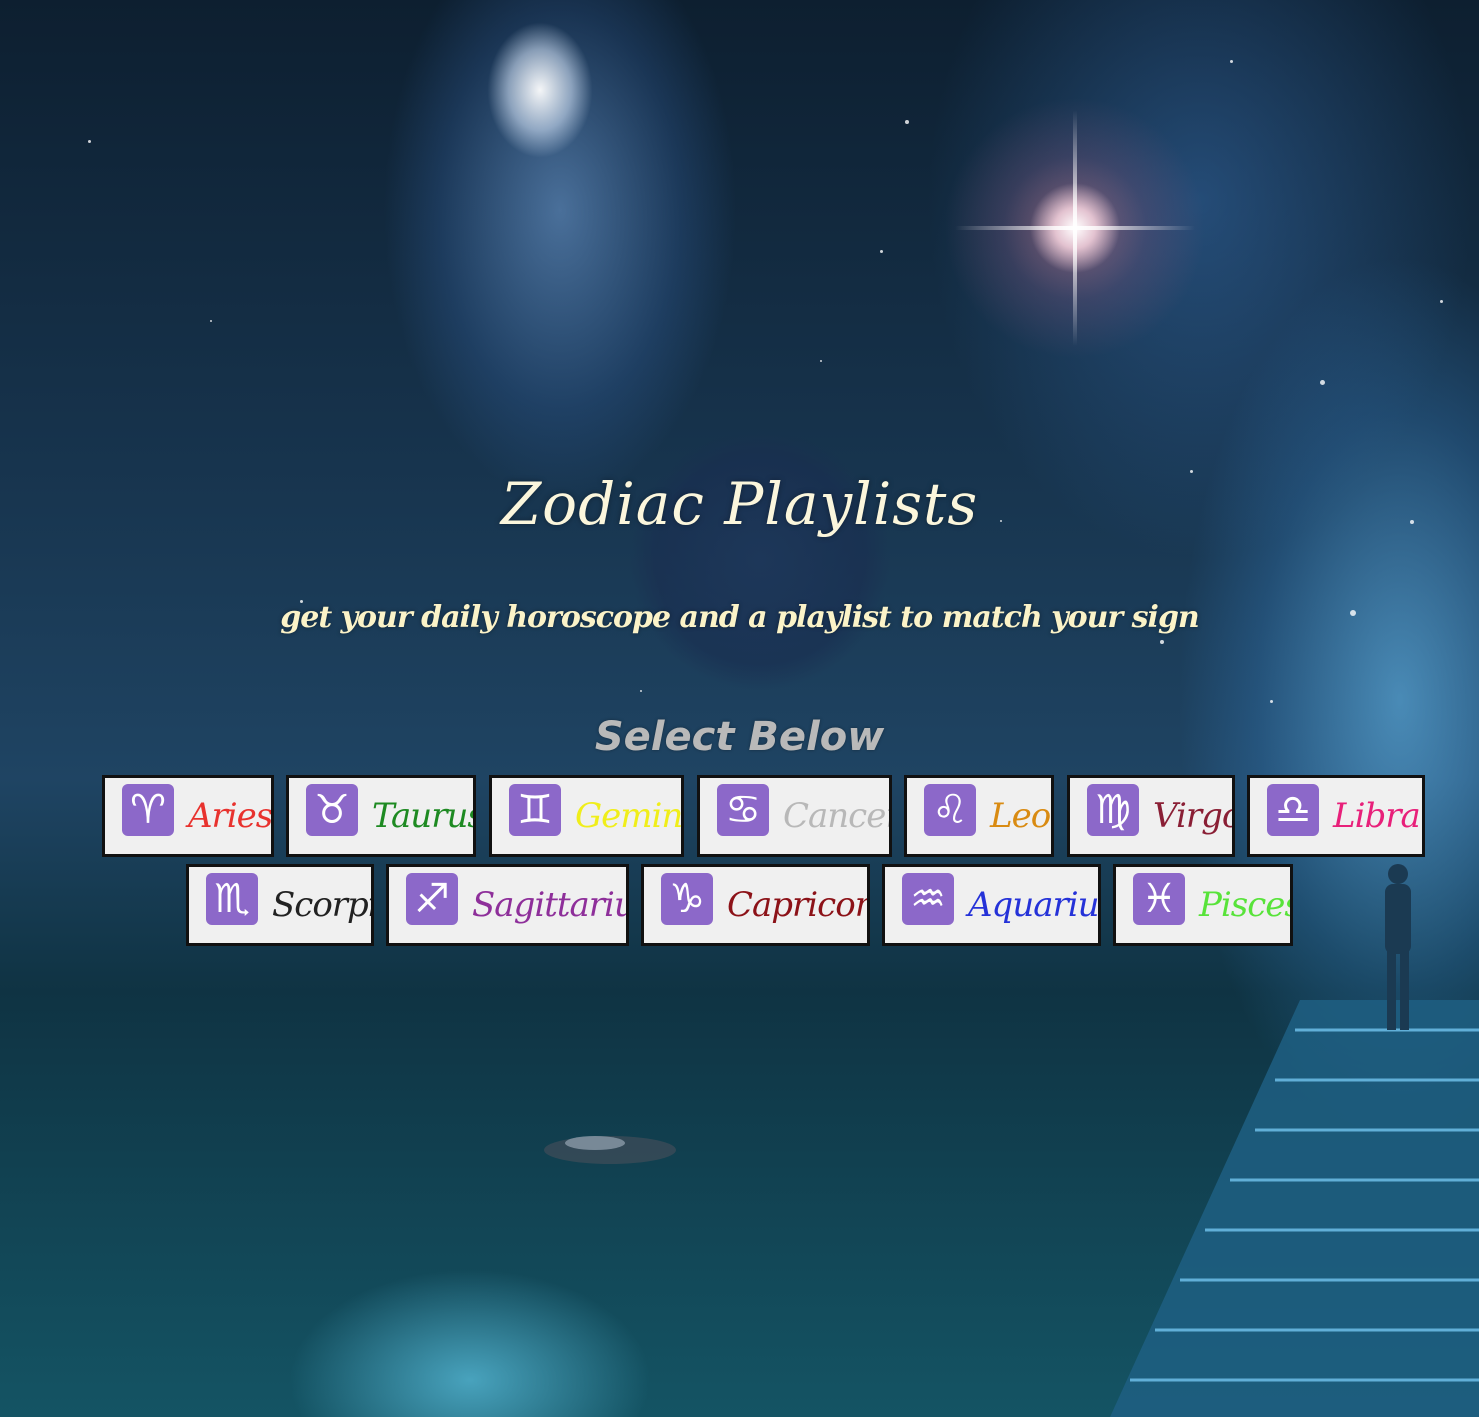 This screenshot has width=1479, height=1417. I want to click on aries-icon: ♈, so click(148, 810).